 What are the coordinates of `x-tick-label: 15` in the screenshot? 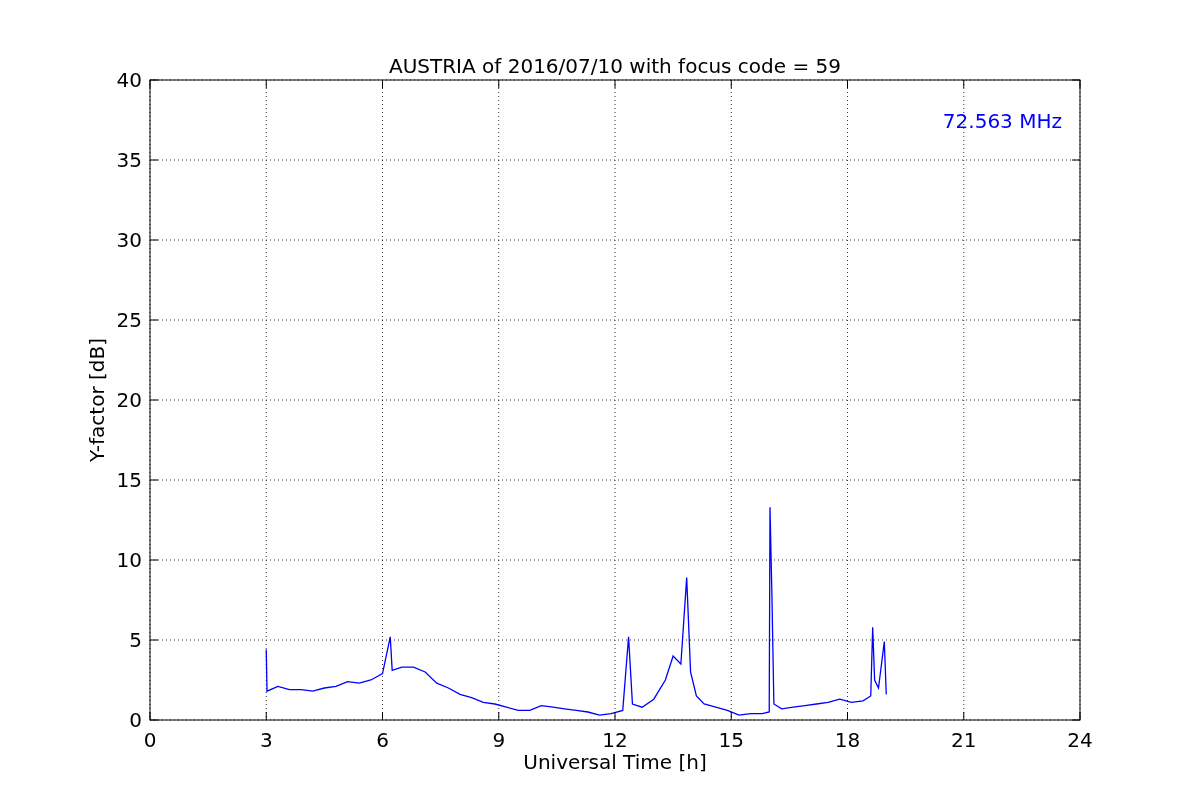 It's located at (731, 740).